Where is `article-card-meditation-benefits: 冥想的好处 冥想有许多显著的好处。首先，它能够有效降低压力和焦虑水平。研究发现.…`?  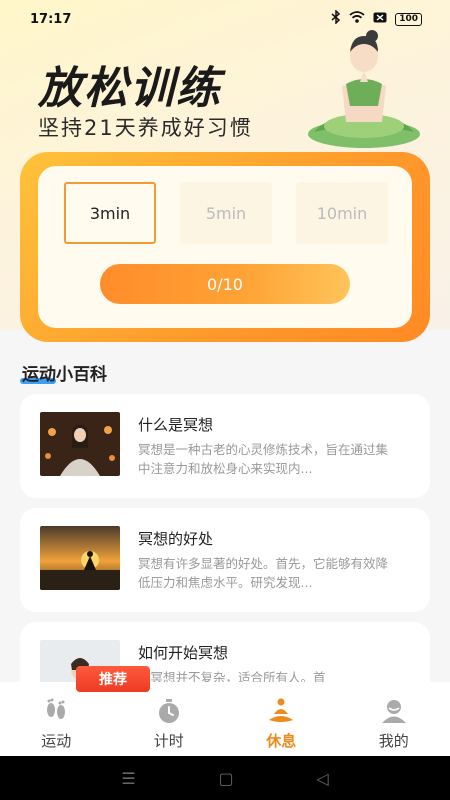
article-card-meditation-benefits: 冥想的好处 冥想有许多显著的好处。首先，它能够有效降低压力和焦虑水平。研究发现.… is located at coordinates (225, 560).